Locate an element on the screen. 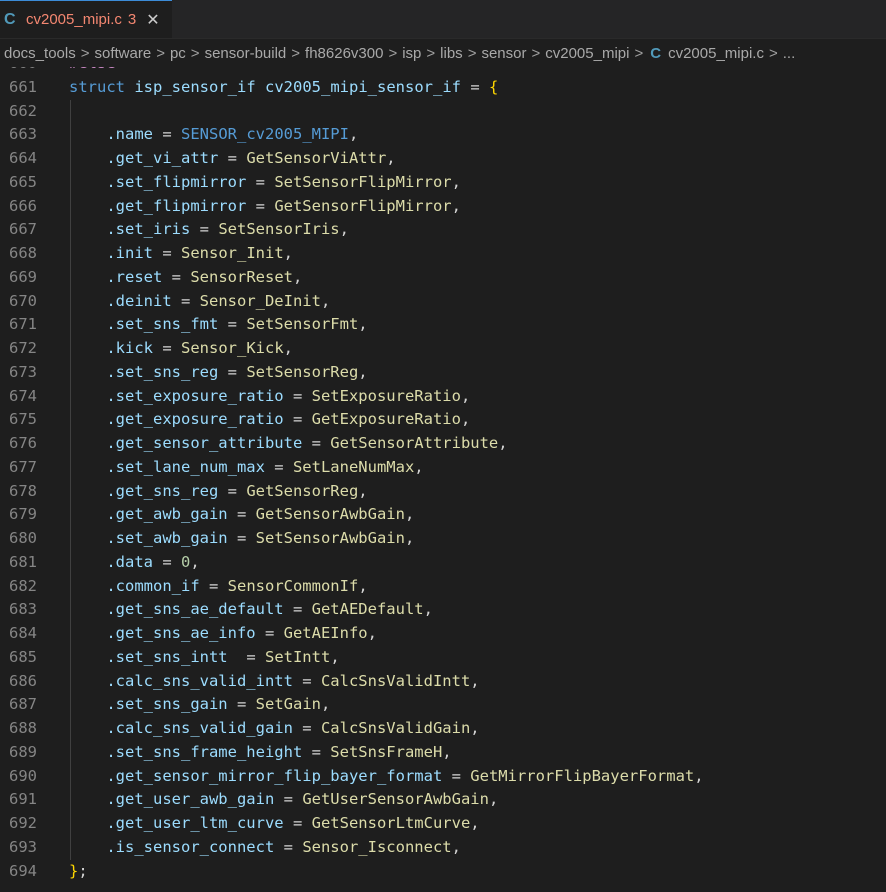  code-line: 682 .common_if = SensorCommonIf, is located at coordinates (443, 586).